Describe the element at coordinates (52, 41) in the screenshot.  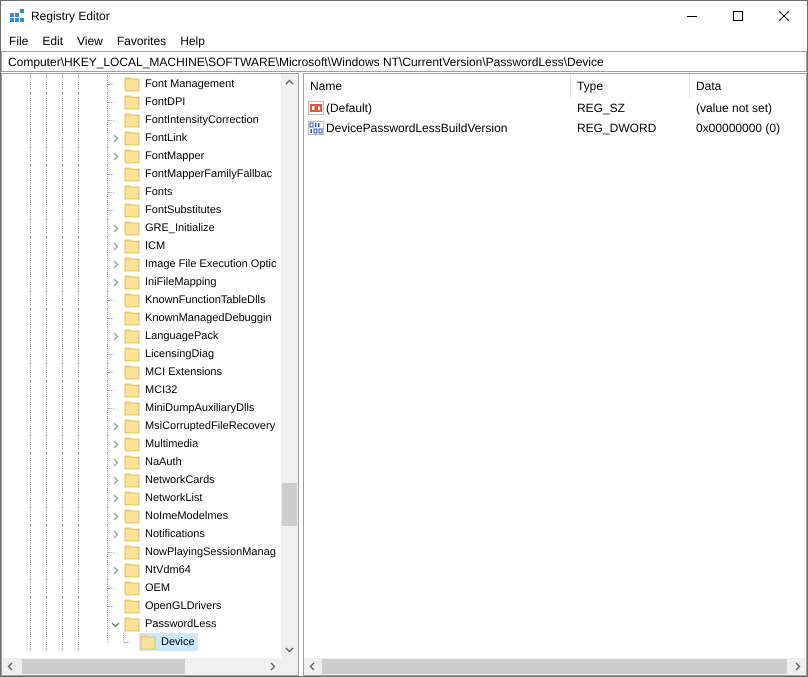
I see `menu-item: Edit` at that location.